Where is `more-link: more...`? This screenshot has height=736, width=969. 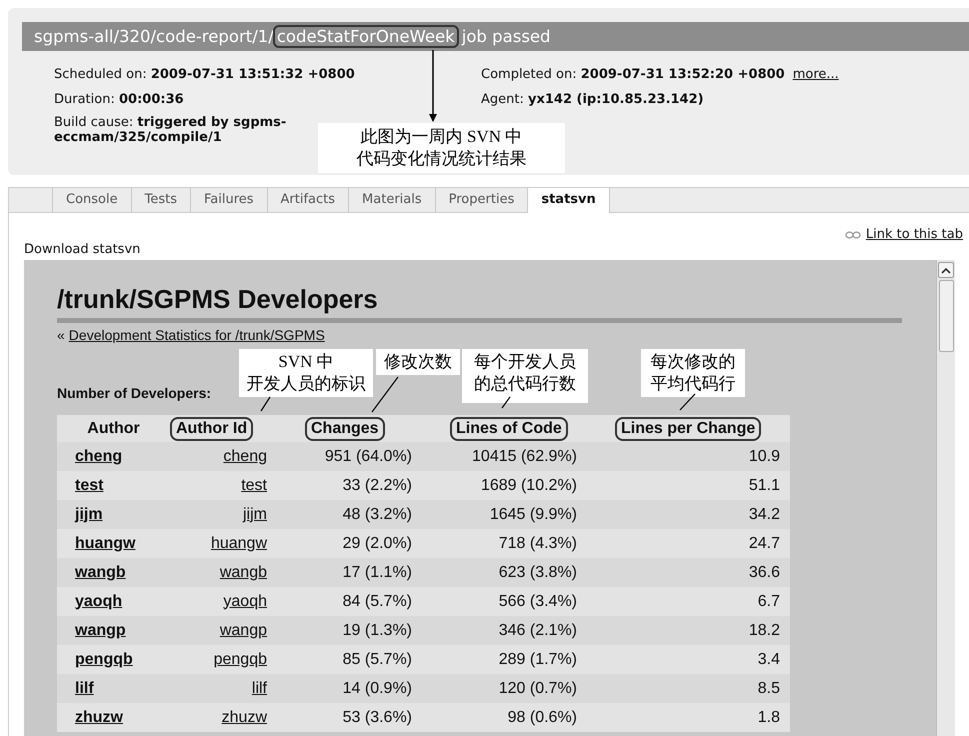 more-link: more... is located at coordinates (815, 74).